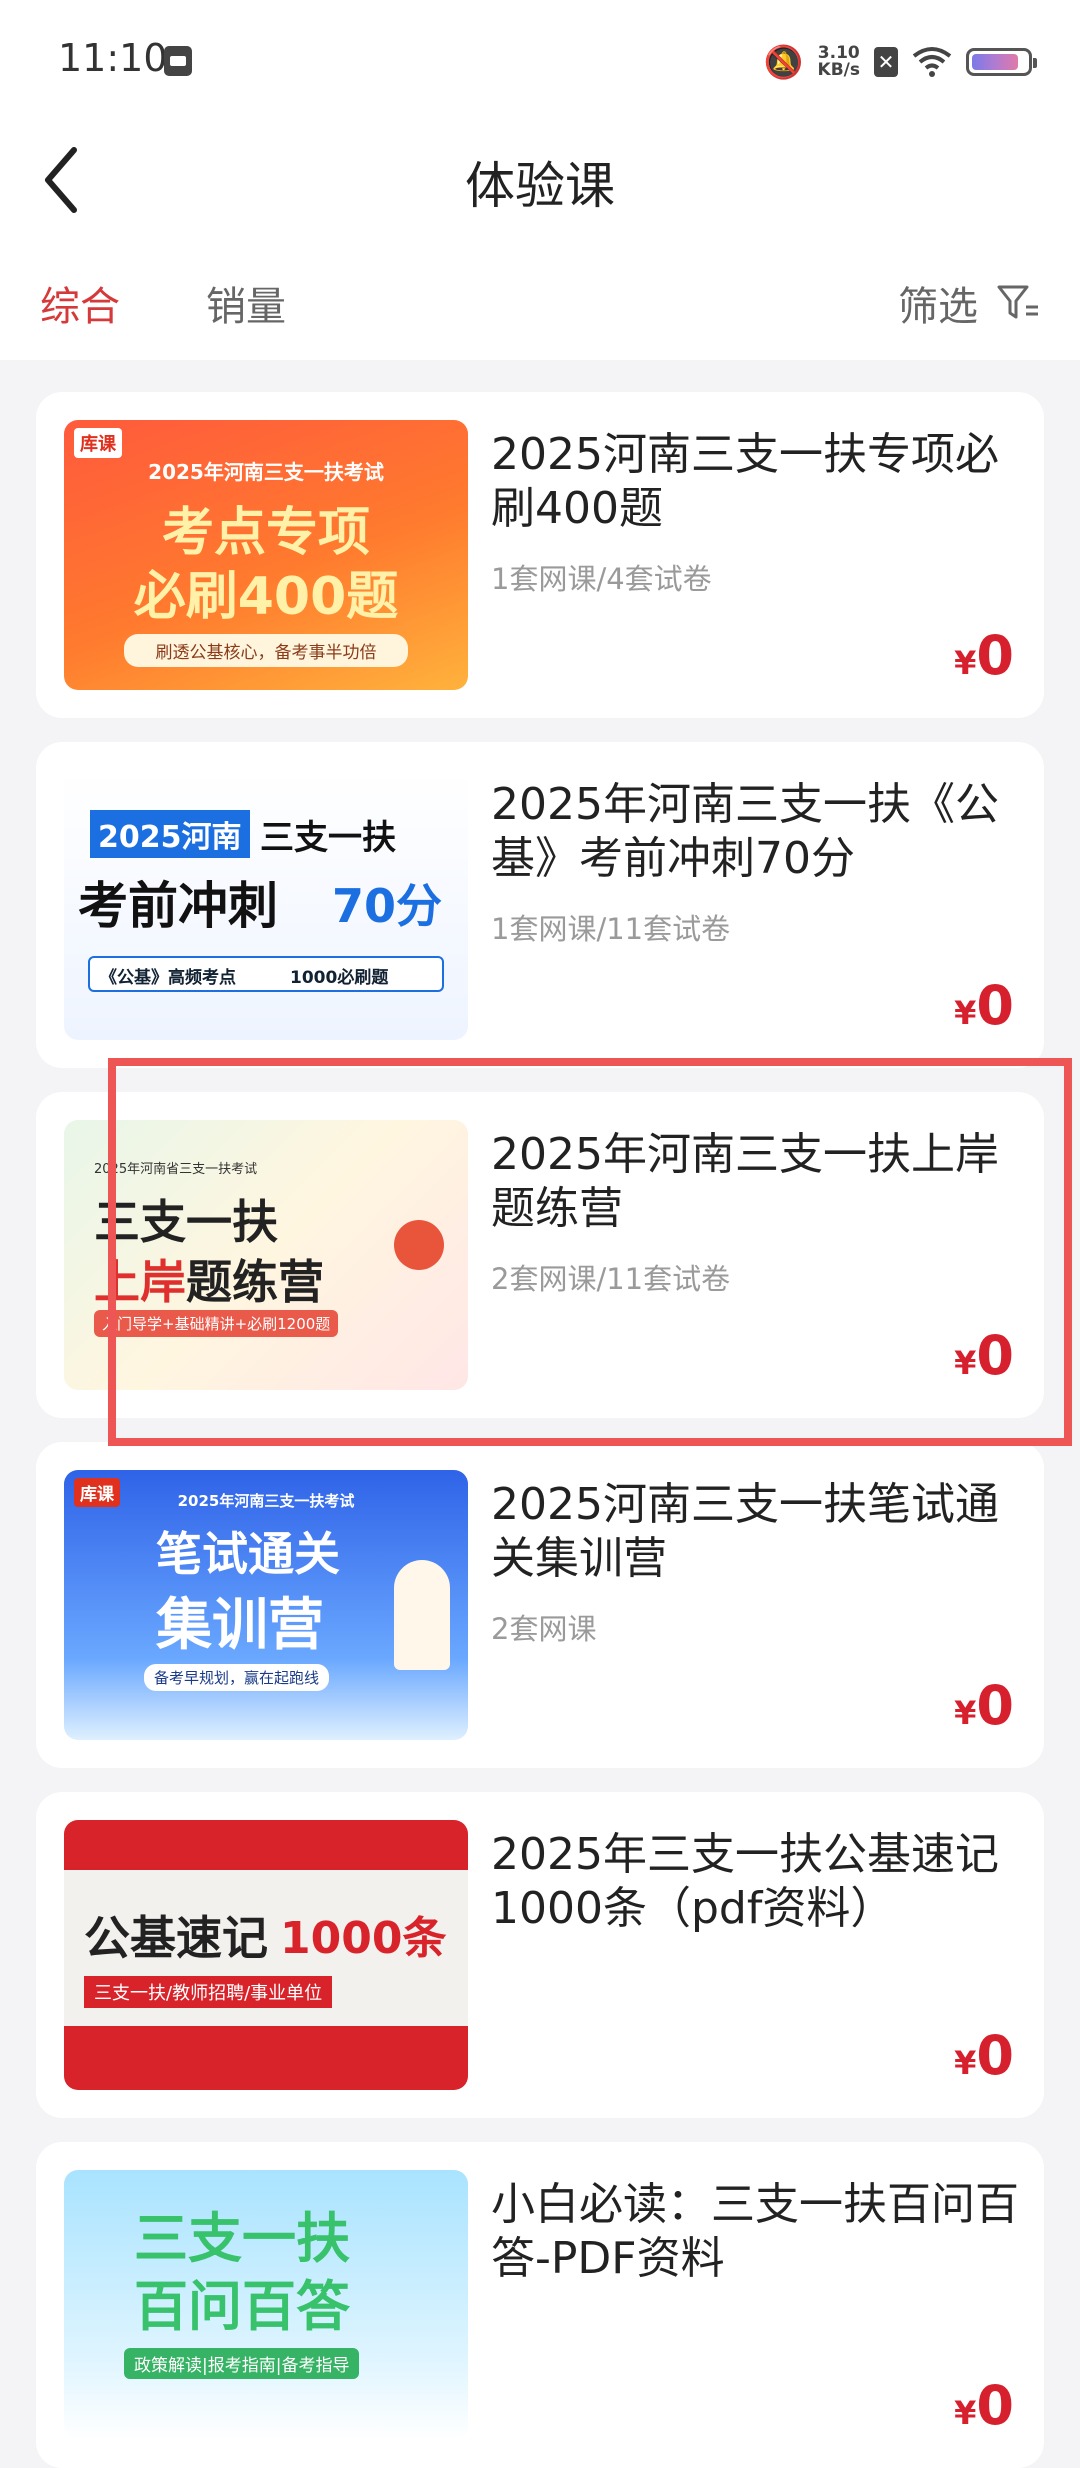  What do you see at coordinates (266, 974) in the screenshot?
I see `thumb-tag-bar: 《公基》高频考点 1000必刷题` at bounding box center [266, 974].